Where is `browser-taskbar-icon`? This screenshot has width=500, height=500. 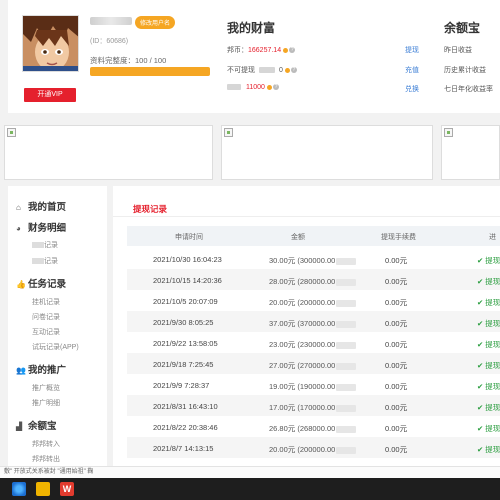
browser-taskbar-icon is located at coordinates (19, 489).